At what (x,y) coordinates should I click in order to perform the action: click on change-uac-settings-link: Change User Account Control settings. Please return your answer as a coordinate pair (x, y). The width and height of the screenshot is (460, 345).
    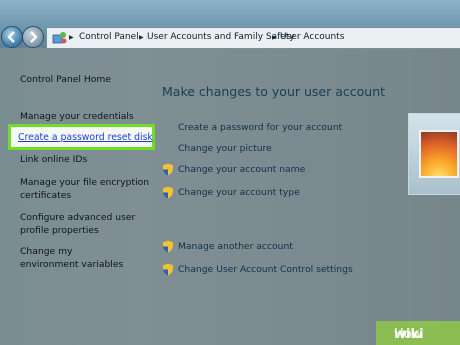
    Looking at the image, I should click on (265, 269).